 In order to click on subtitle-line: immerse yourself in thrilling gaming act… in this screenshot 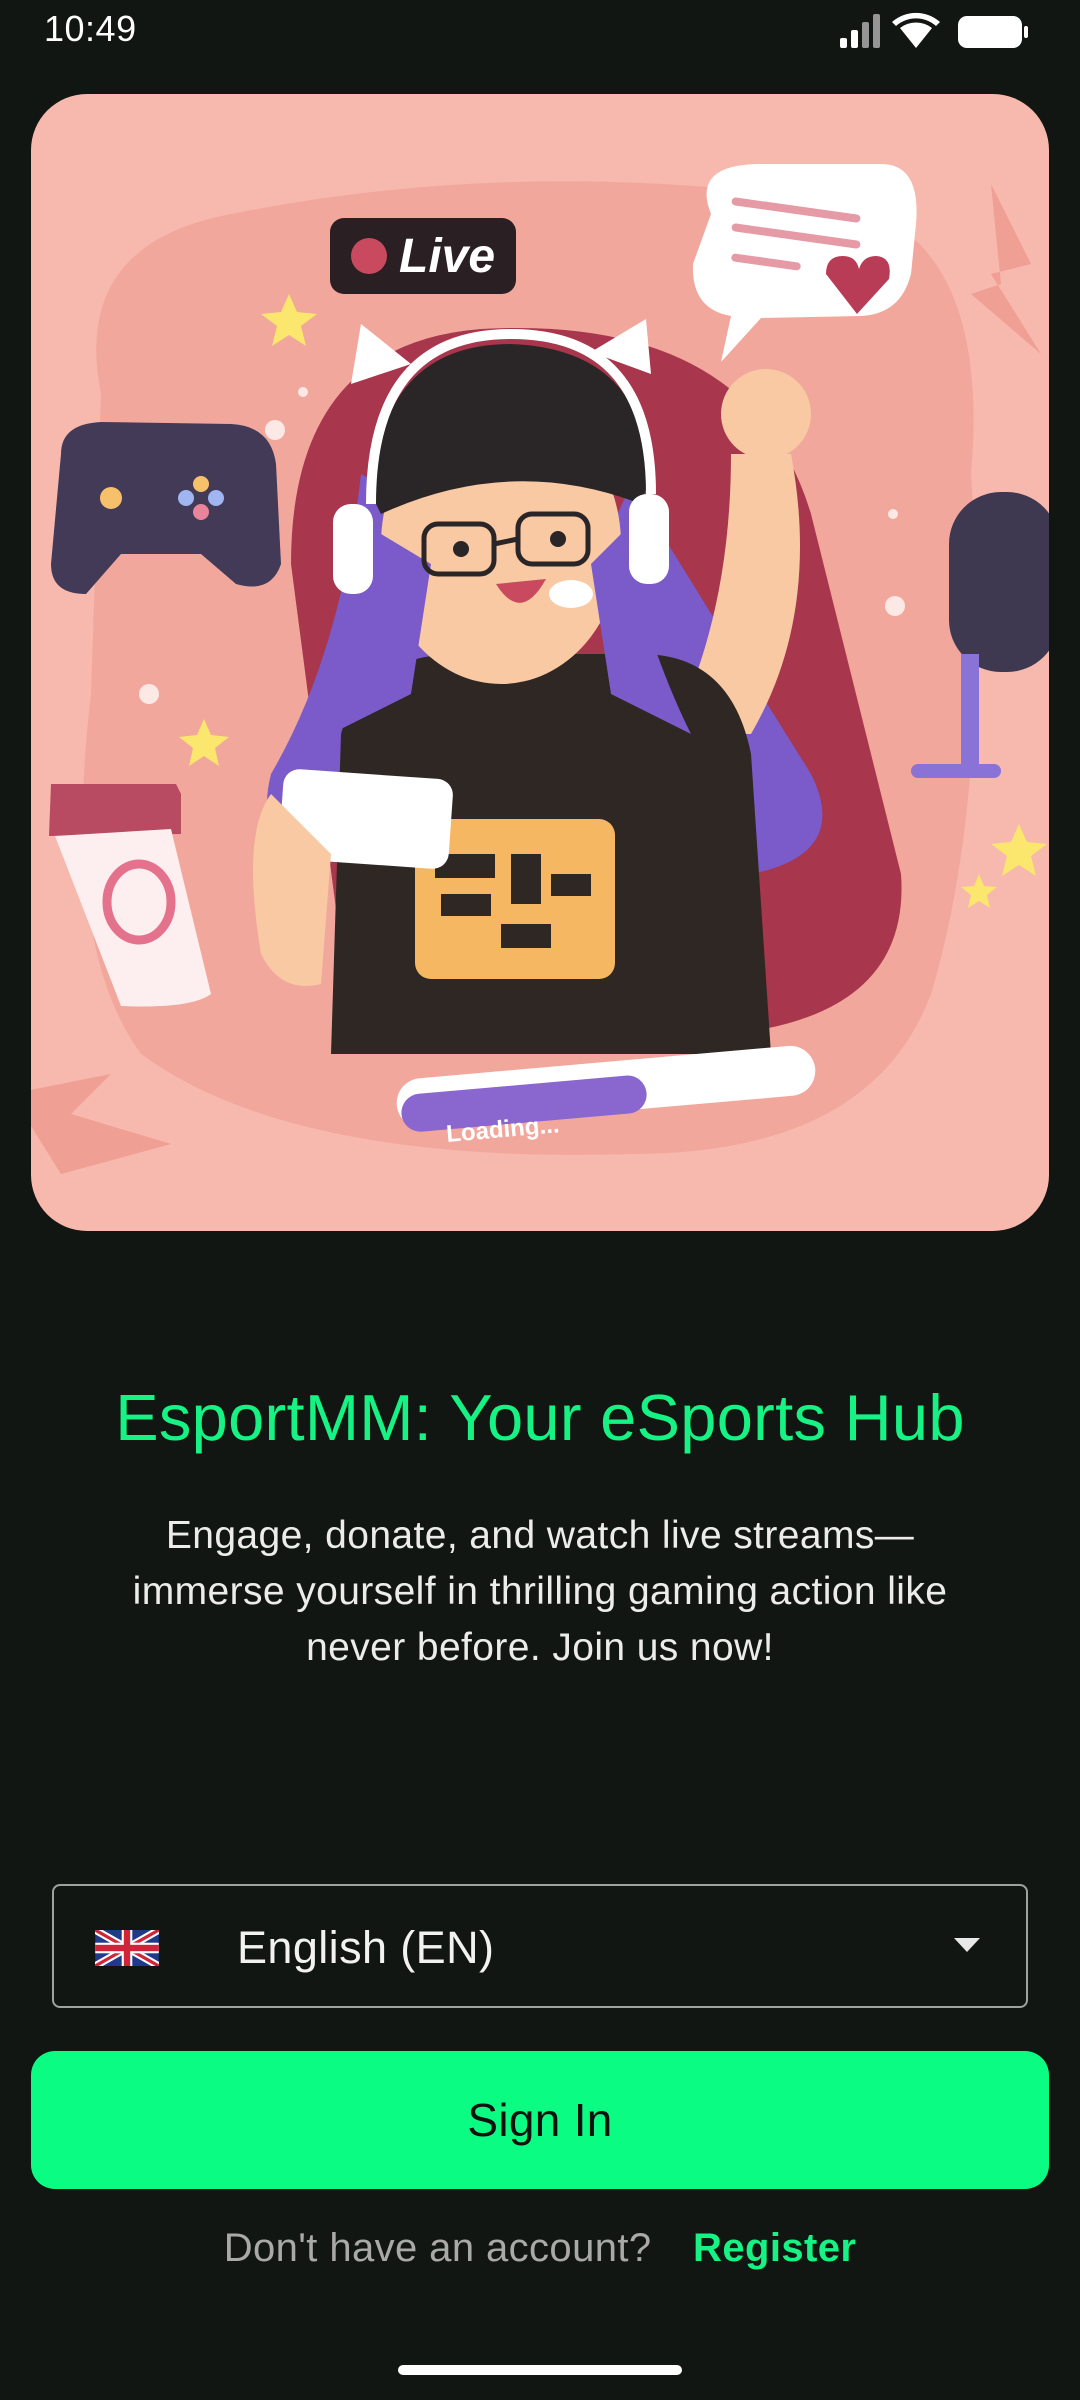, I will do `click(540, 1591)`.